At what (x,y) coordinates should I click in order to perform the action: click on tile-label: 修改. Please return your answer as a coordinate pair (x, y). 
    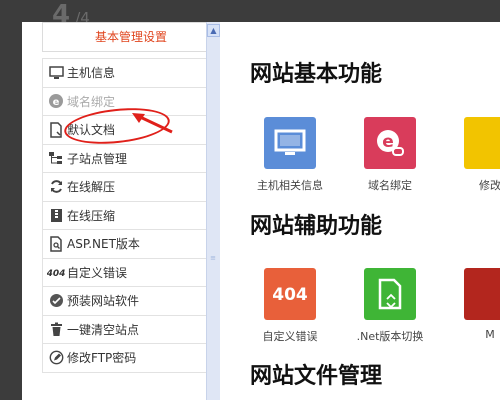
    Looking at the image, I should click on (489, 185).